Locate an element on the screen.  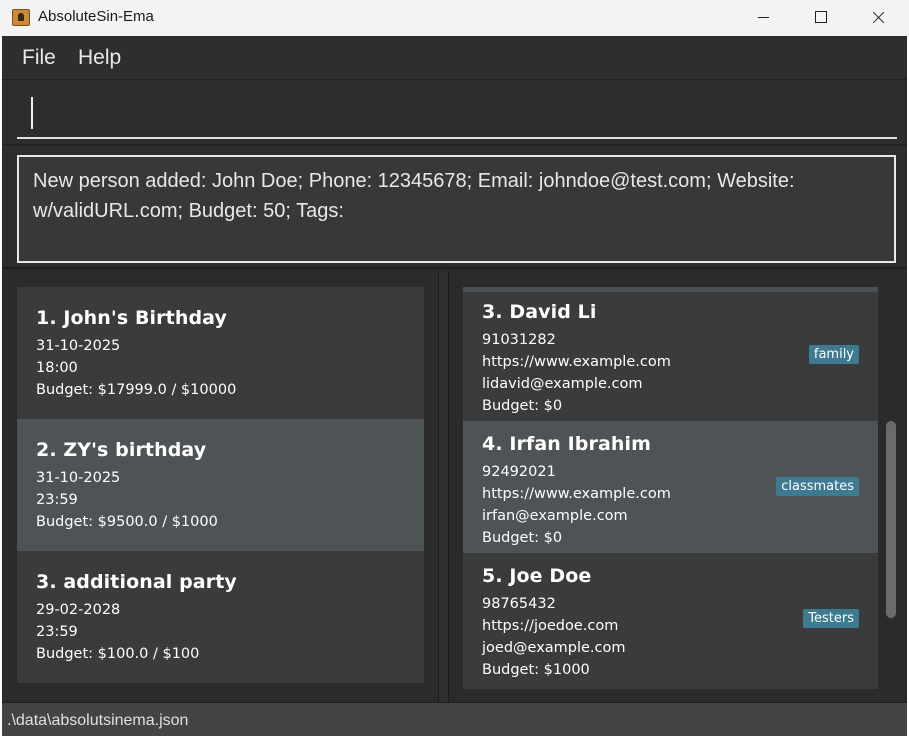
minimize-icon is located at coordinates (764, 18).